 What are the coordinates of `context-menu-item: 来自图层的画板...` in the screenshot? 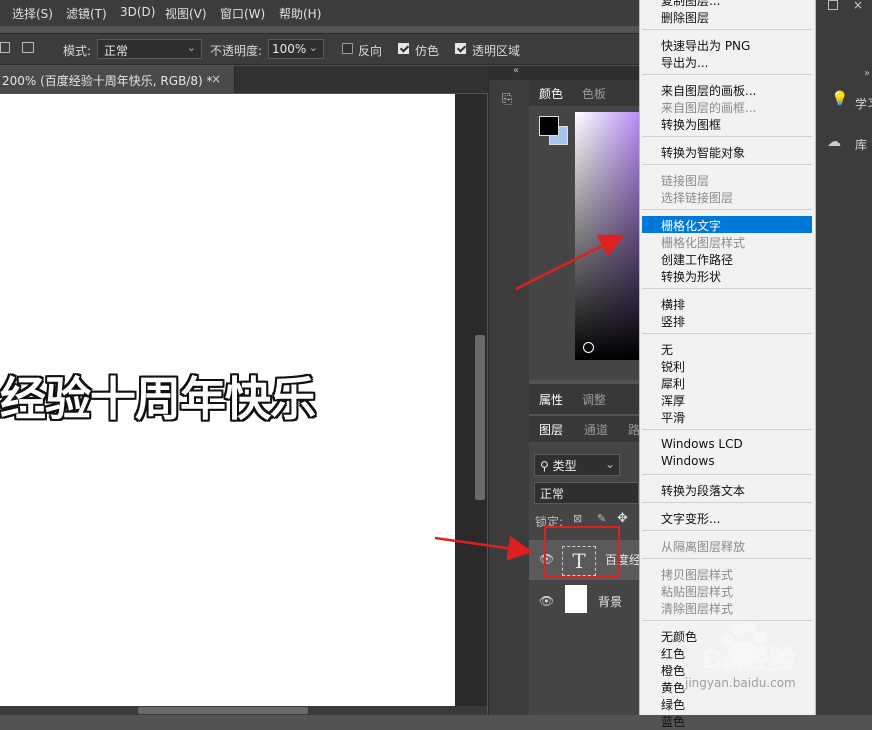 It's located at (708, 90).